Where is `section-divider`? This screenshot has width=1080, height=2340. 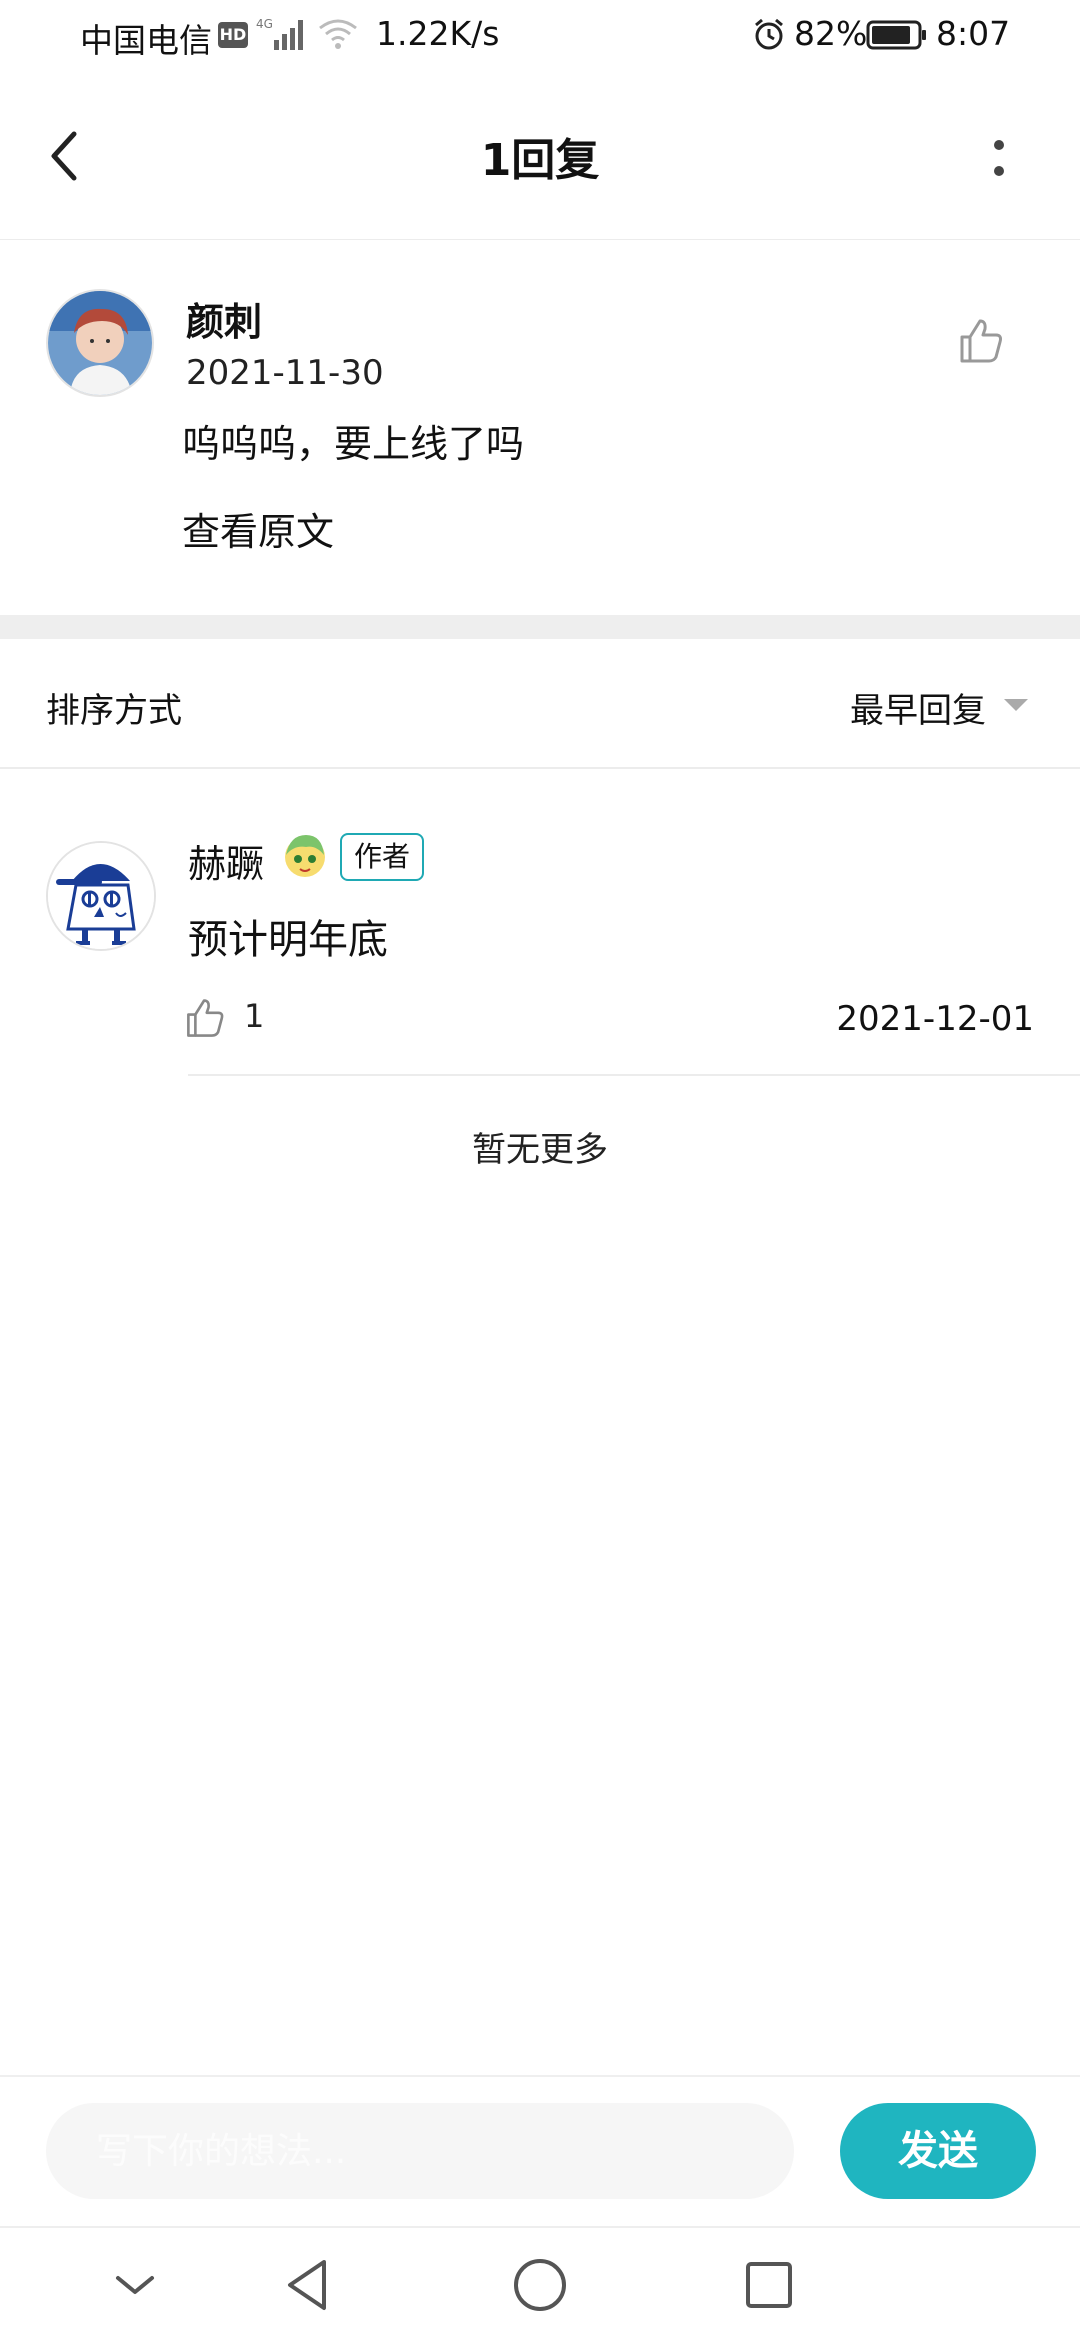 section-divider is located at coordinates (540, 627).